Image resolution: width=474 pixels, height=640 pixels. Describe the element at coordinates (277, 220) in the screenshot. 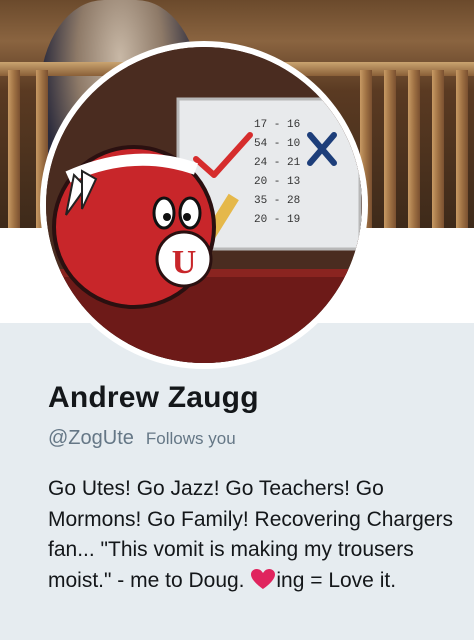

I see `score-5: 20 - 19` at that location.